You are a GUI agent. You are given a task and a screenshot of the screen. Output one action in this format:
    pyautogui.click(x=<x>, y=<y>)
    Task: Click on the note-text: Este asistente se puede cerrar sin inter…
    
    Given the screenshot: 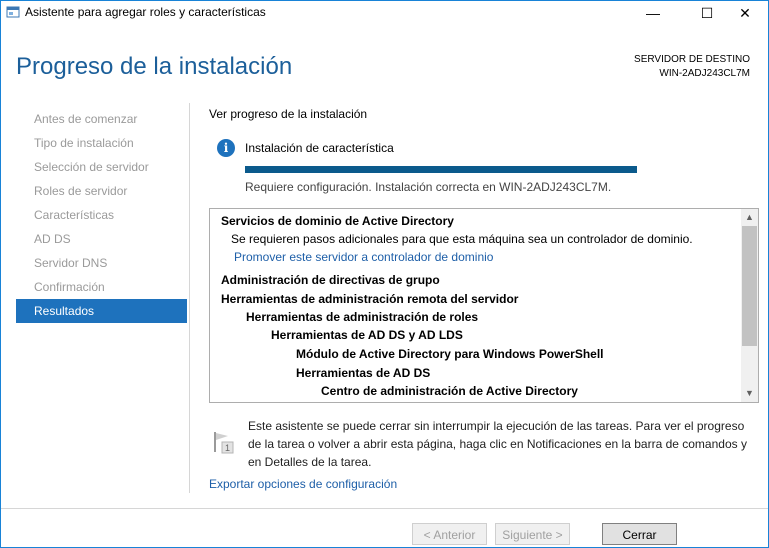 What is the action you would take?
    pyautogui.click(x=497, y=444)
    